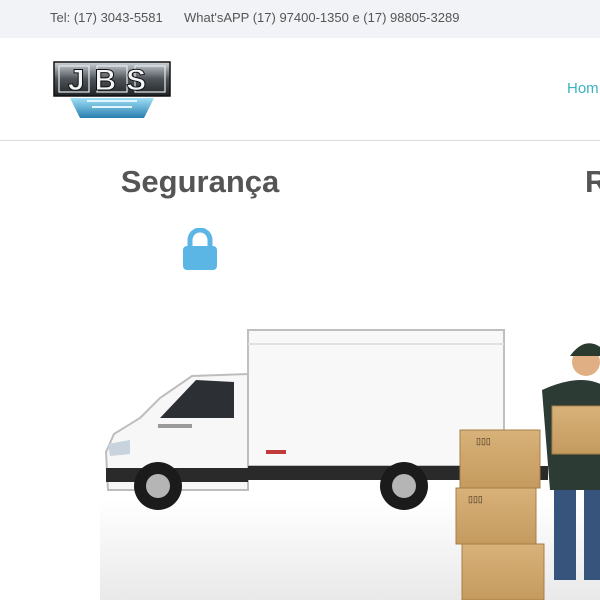 The image size is (600, 600). I want to click on logo-text: JBS, so click(112, 80).